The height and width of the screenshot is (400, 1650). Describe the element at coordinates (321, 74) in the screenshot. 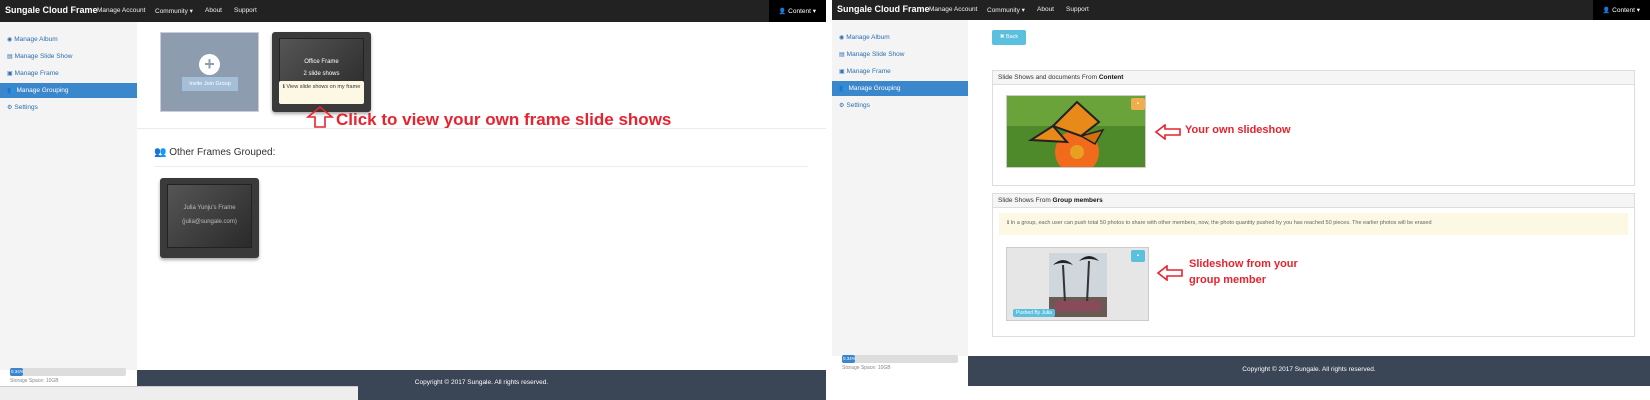

I see `frame-slide-count: 2 slide shows` at that location.